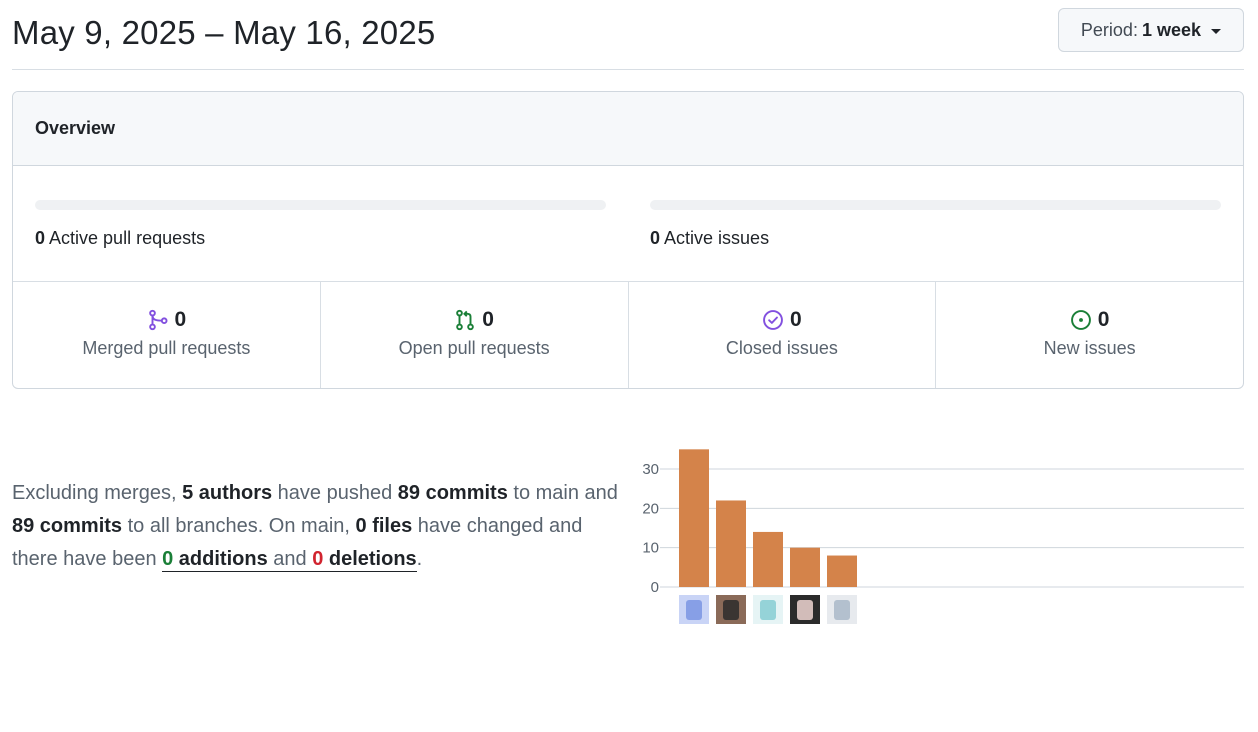 The image size is (1258, 732). Describe the element at coordinates (127, 238) in the screenshot. I see `active-prs-label: Active pull requests` at that location.